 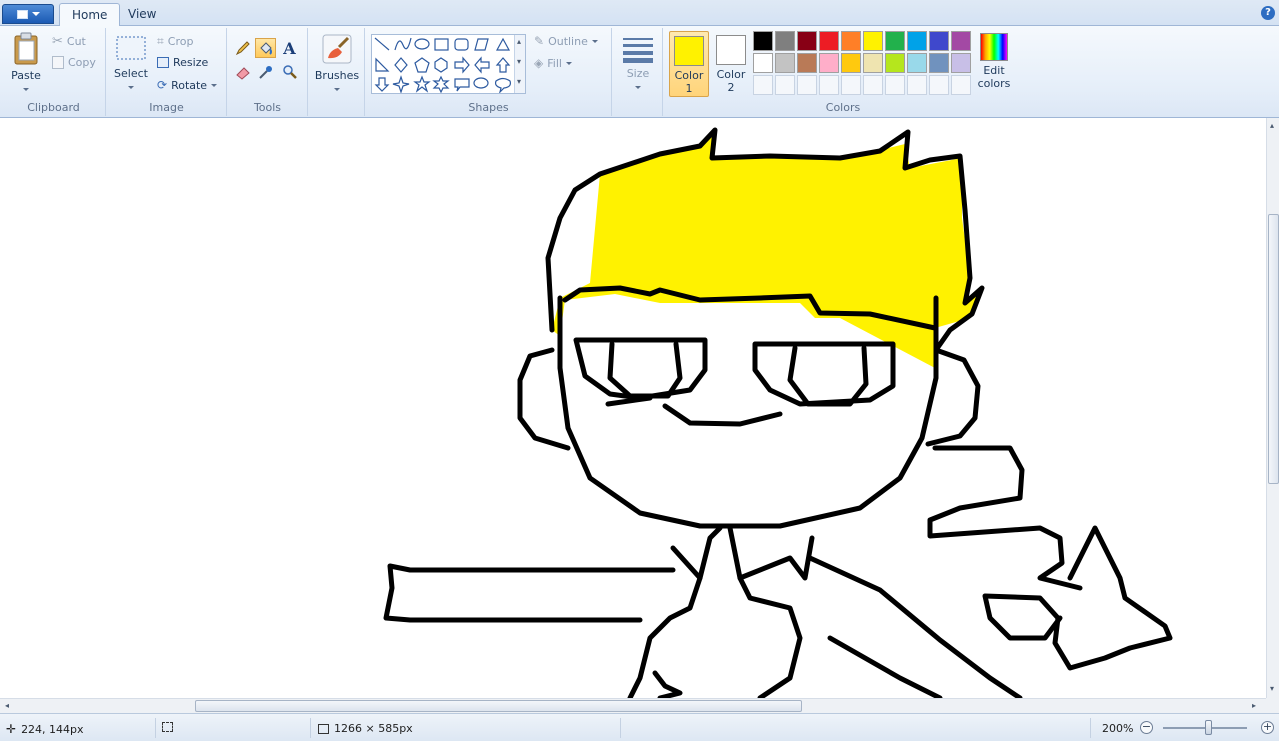 What do you see at coordinates (1272, 688) in the screenshot?
I see `scroll-down-icon: ▾` at bounding box center [1272, 688].